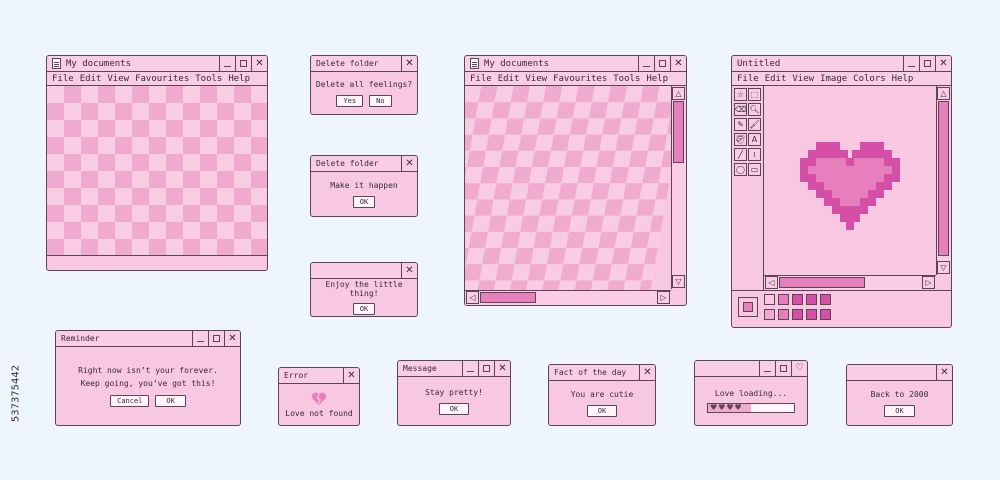 The height and width of the screenshot is (480, 1000). What do you see at coordinates (833, 79) in the screenshot?
I see `menu-image: Image` at bounding box center [833, 79].